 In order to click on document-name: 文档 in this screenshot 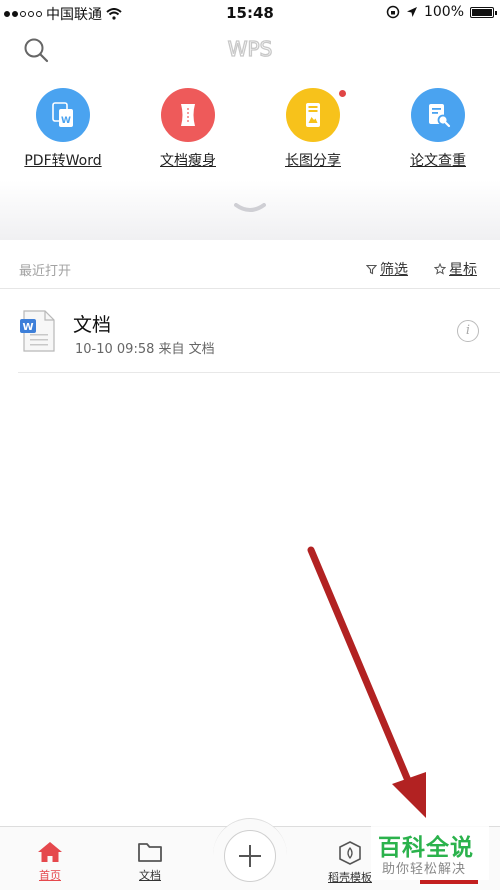, I will do `click(92, 325)`.